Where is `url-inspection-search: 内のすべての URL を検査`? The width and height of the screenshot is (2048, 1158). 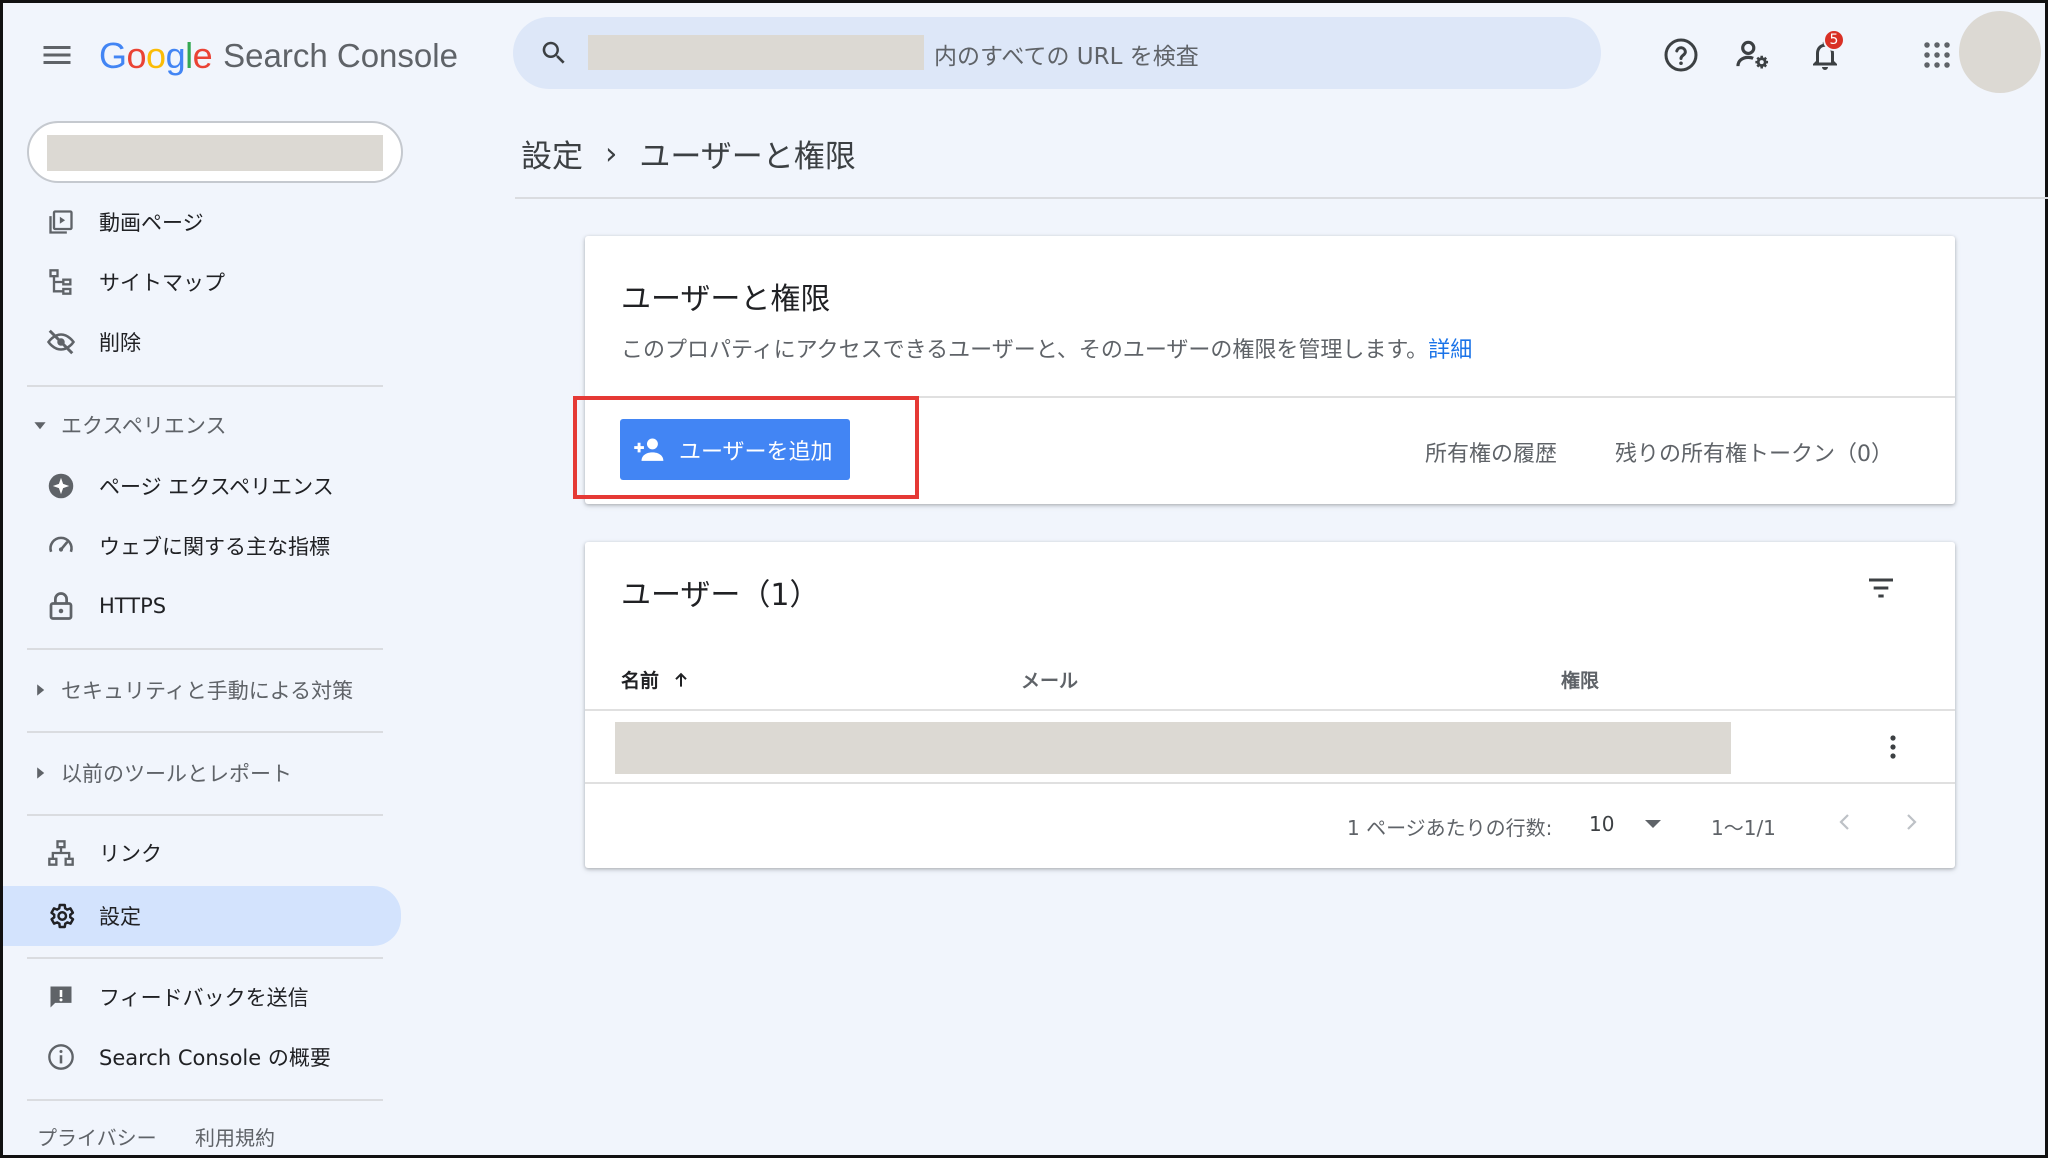
url-inspection-search: 内のすべての URL を検査 is located at coordinates (1057, 53).